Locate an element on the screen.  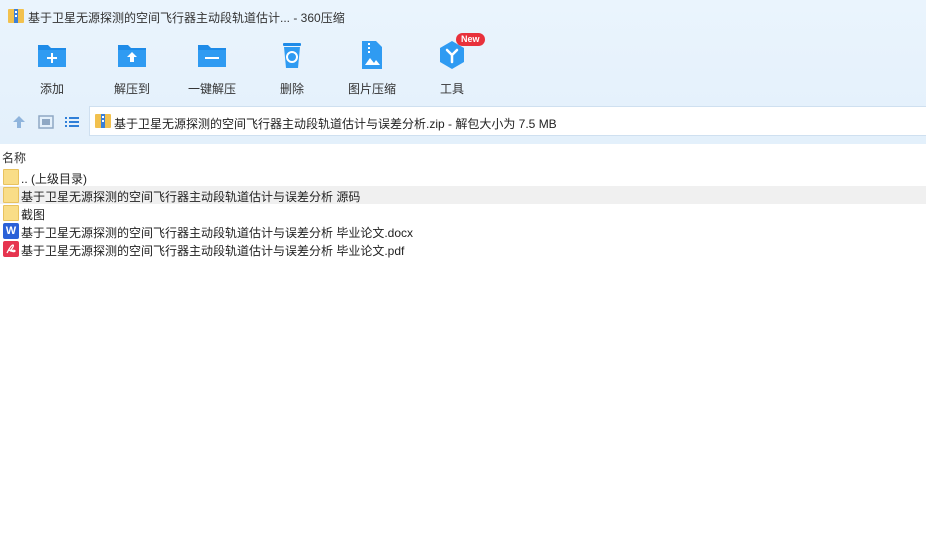
word-document-icon: W is located at coordinates (11, 231).